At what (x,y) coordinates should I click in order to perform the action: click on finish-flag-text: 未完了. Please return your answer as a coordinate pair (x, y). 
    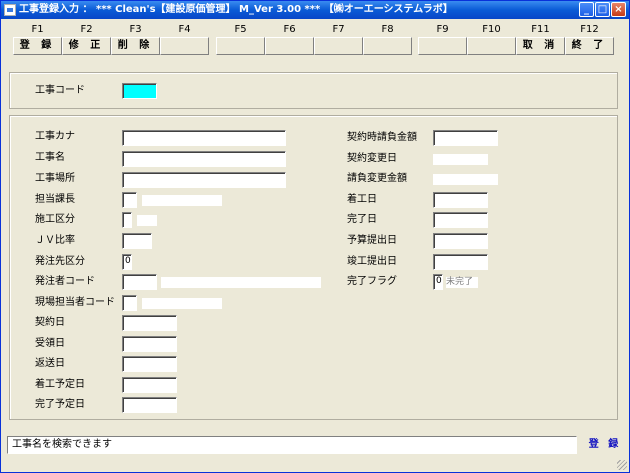
    Looking at the image, I should click on (462, 282).